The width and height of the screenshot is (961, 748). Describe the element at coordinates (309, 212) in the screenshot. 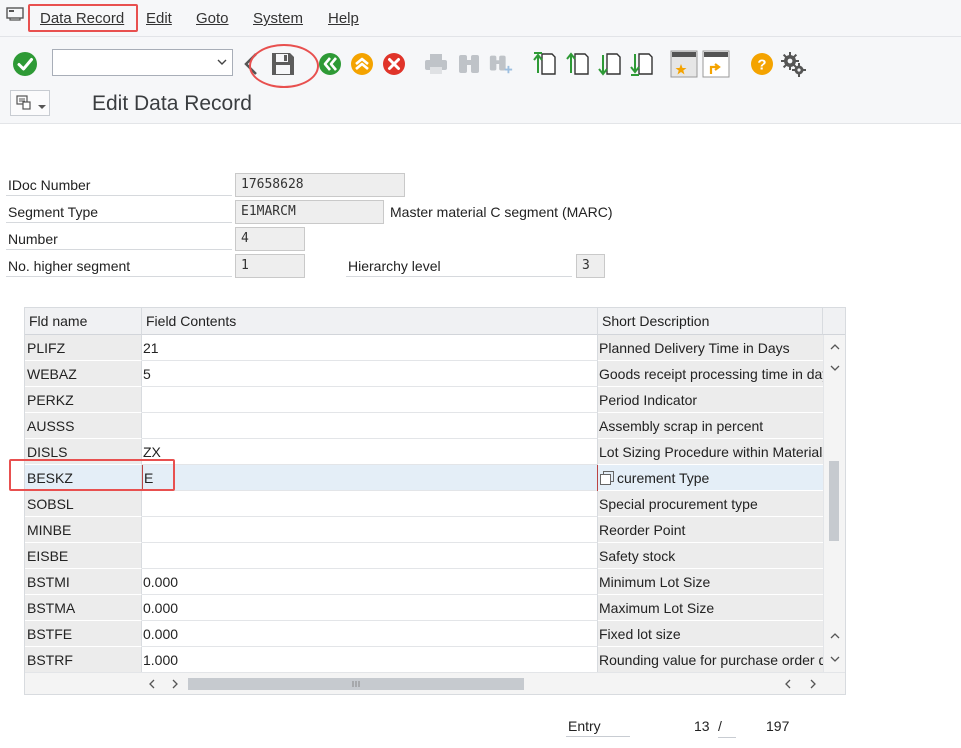

I see `segment-type-field: E1MARCM` at that location.